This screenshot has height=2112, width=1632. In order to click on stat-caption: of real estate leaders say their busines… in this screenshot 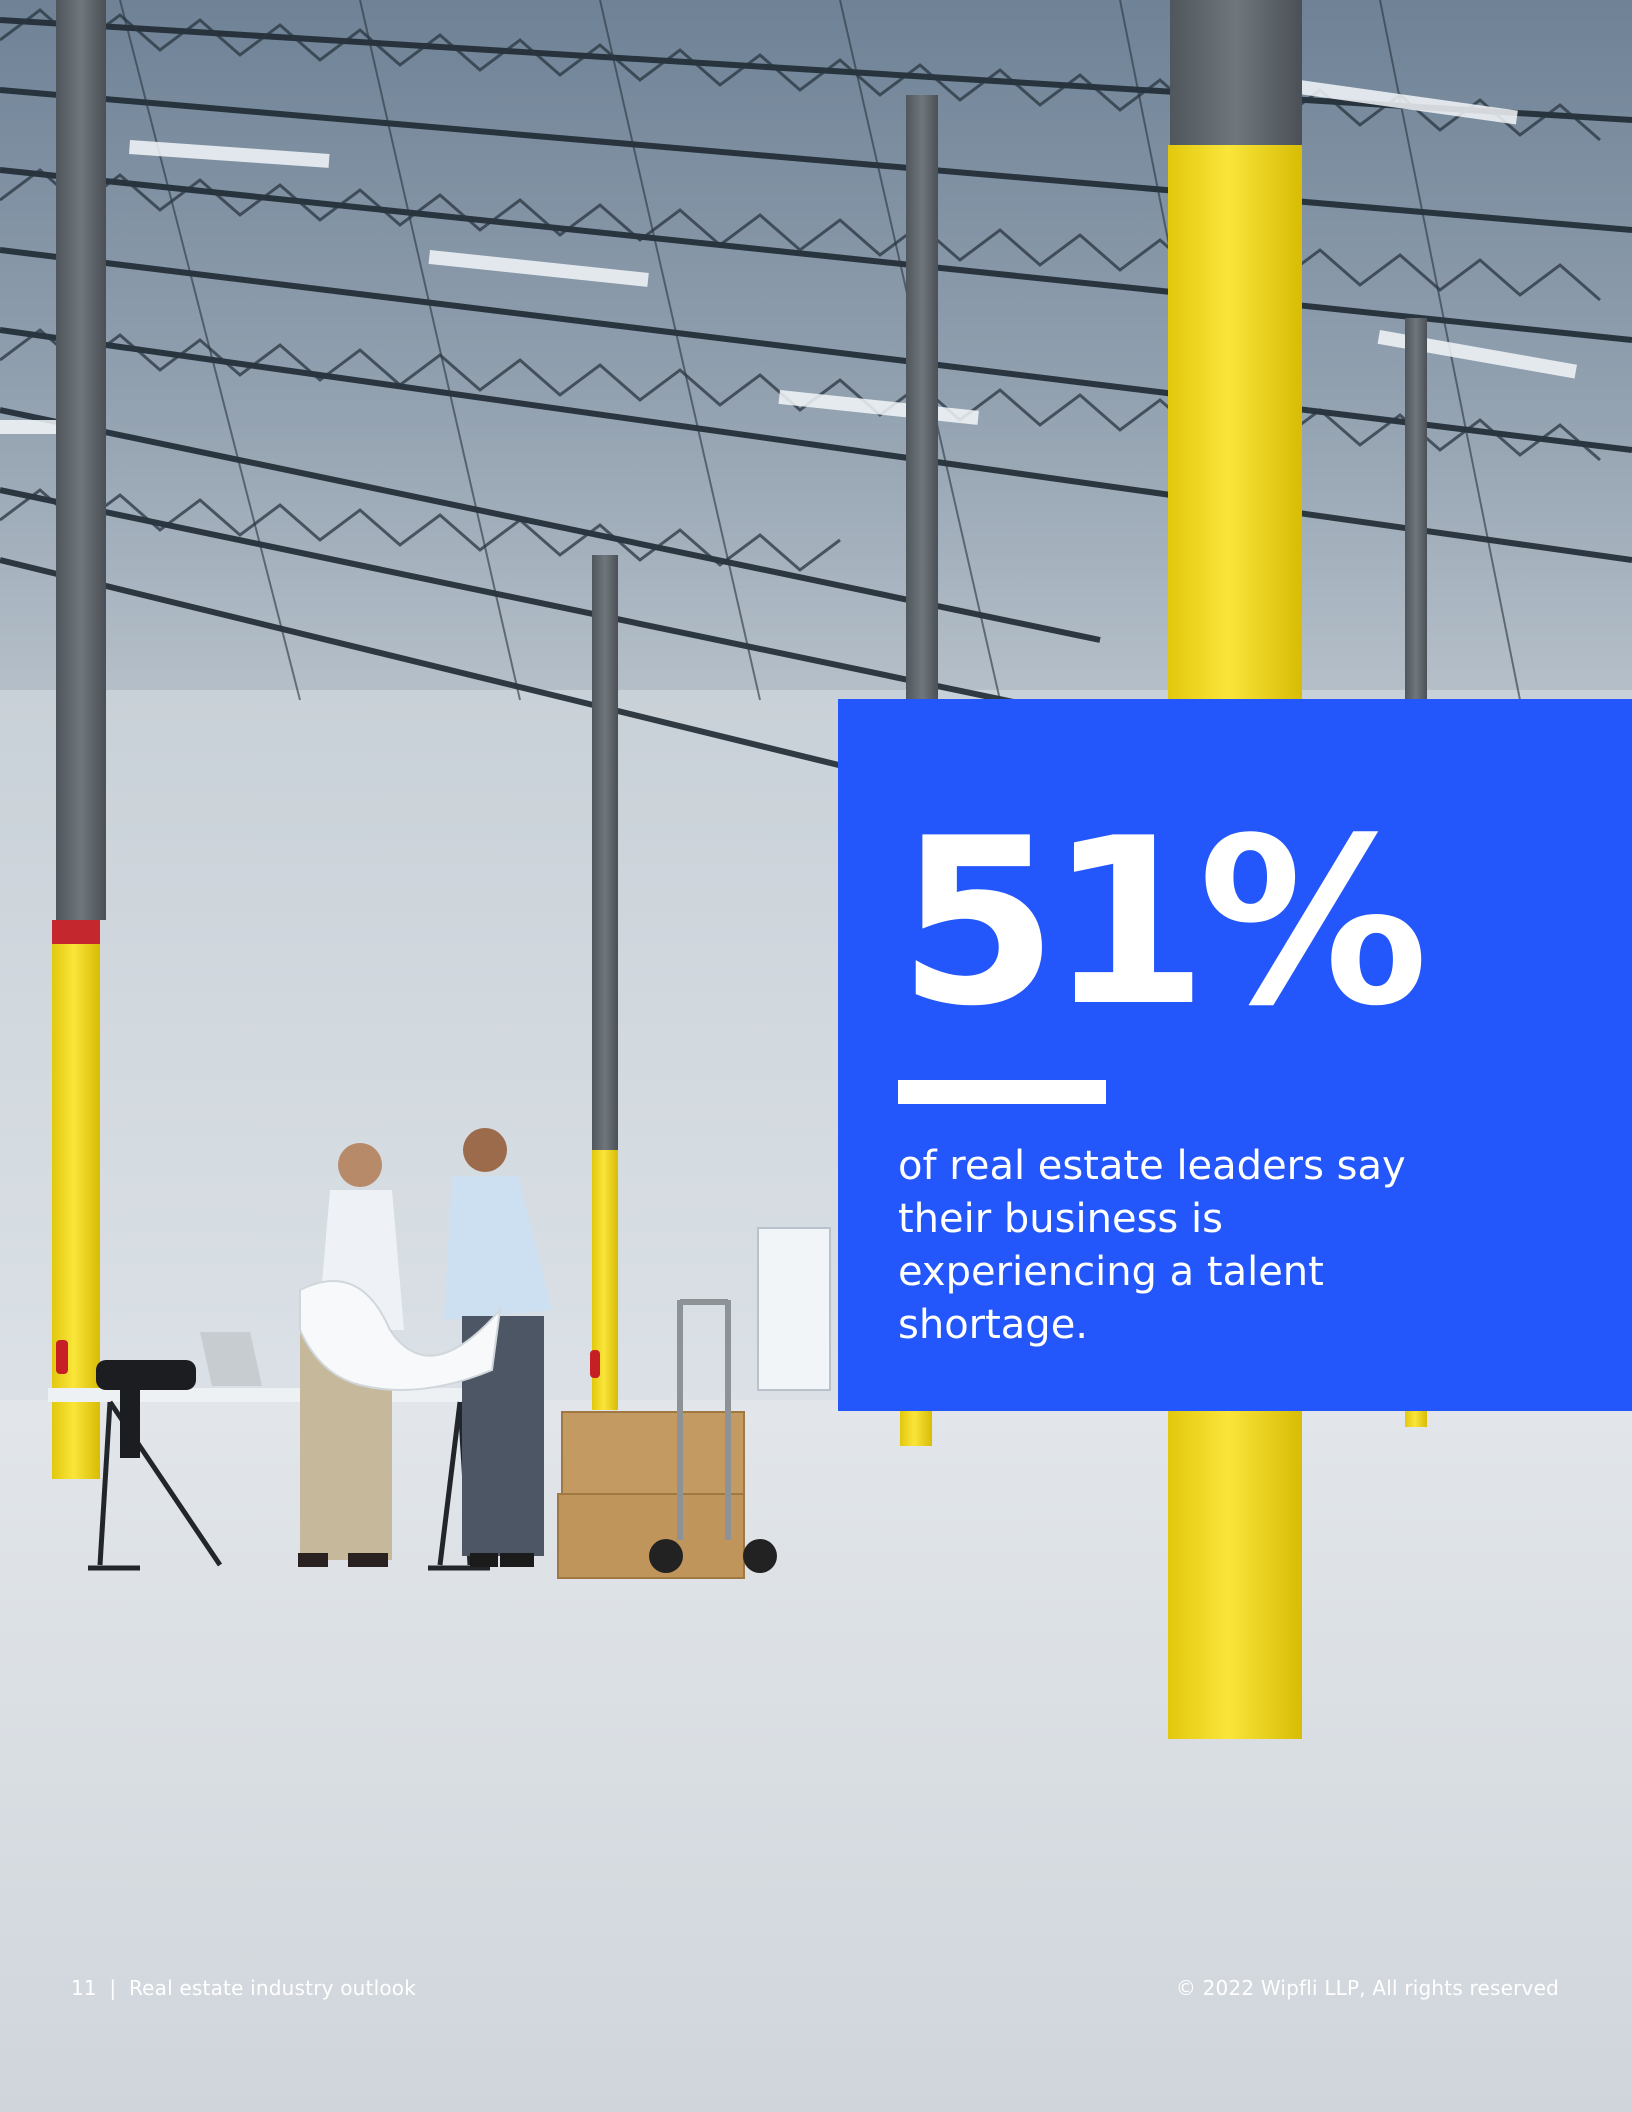, I will do `click(1152, 1245)`.